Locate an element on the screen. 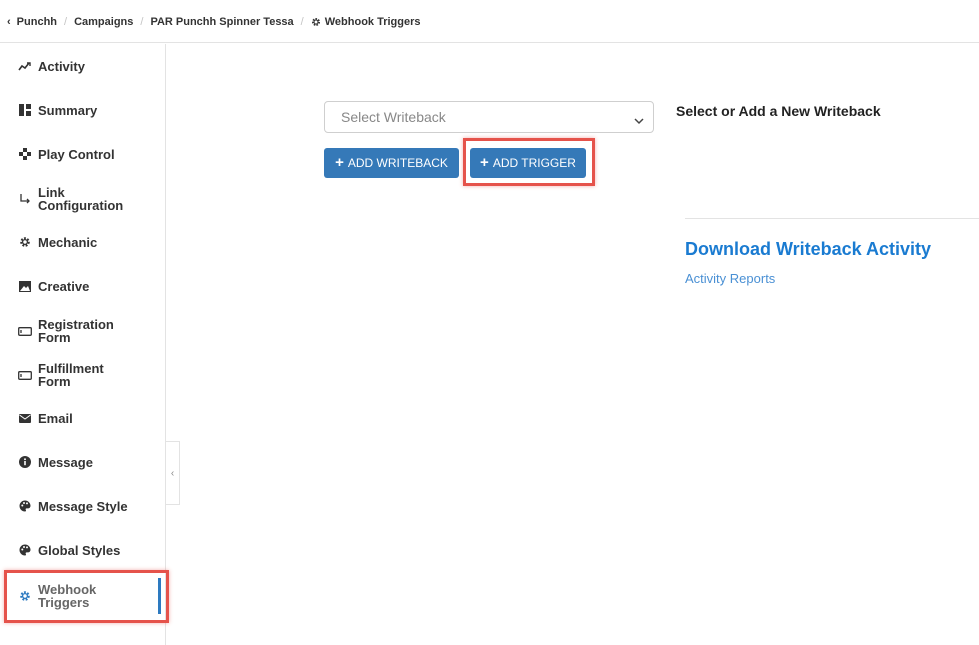 This screenshot has width=979, height=645. sidebar-item-label: Email is located at coordinates (55, 418).